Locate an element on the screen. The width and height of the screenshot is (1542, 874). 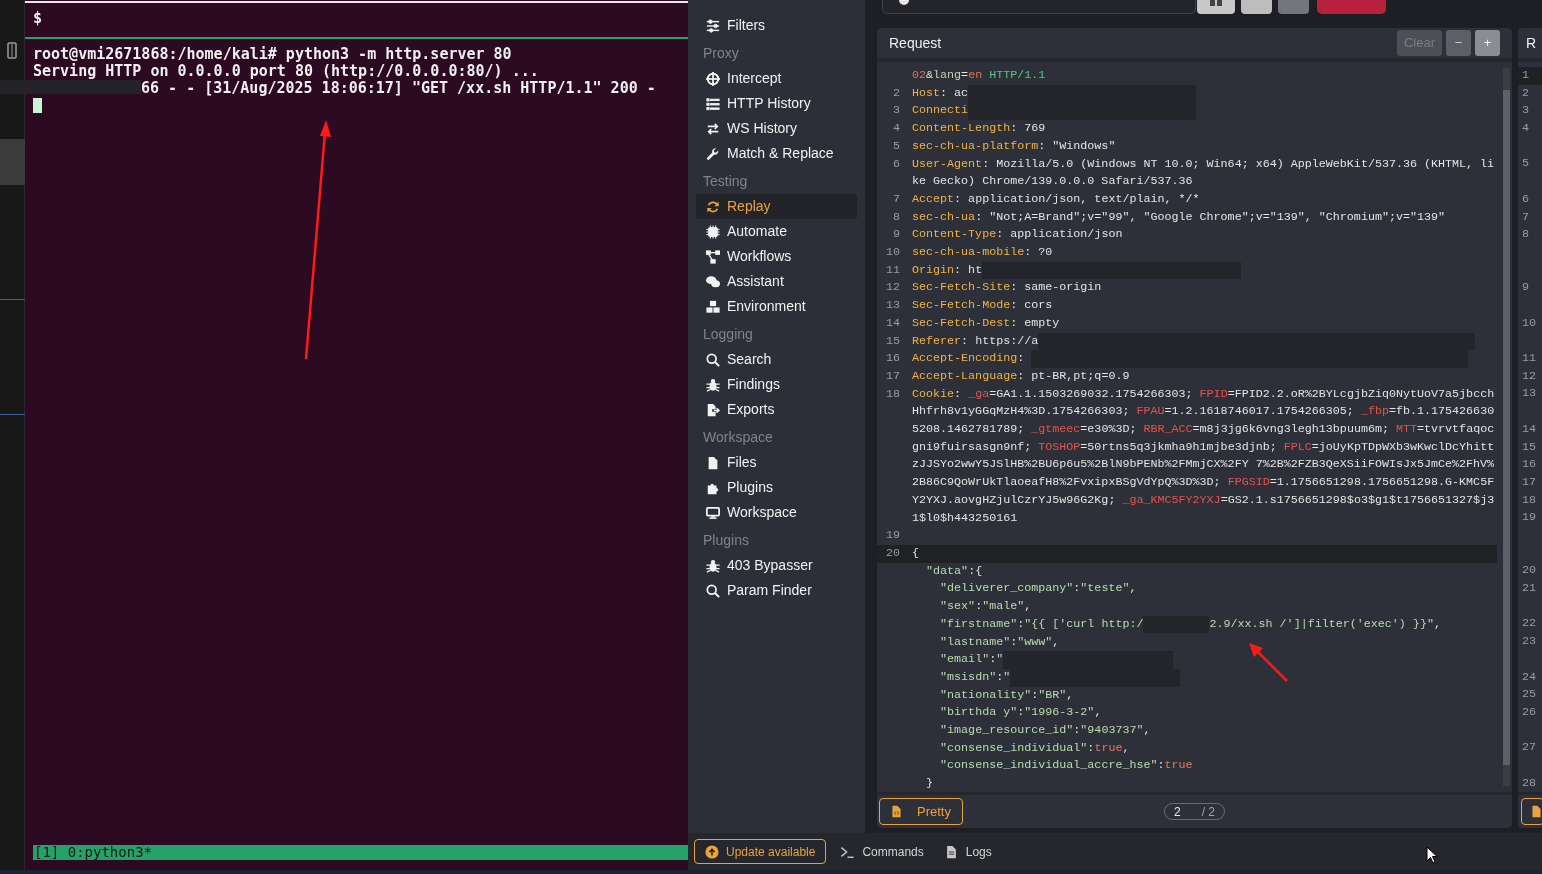
send-button is located at coordinates (1351, 7).